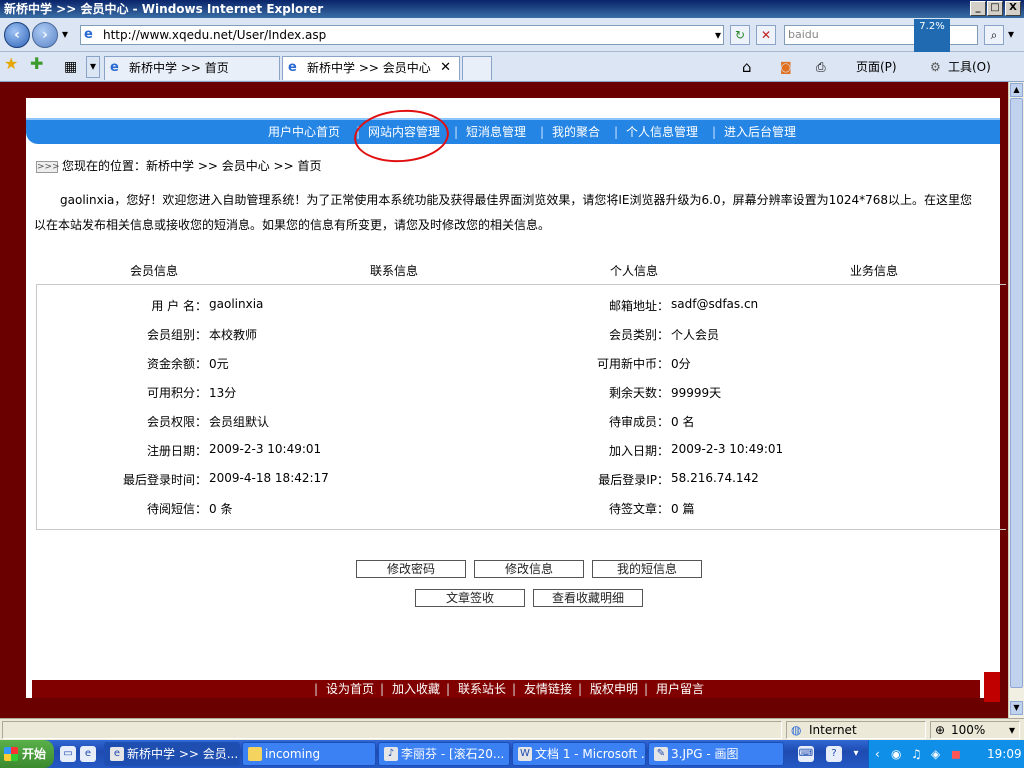 The image size is (1024, 768). I want to click on start-button: 开始, so click(27, 754).